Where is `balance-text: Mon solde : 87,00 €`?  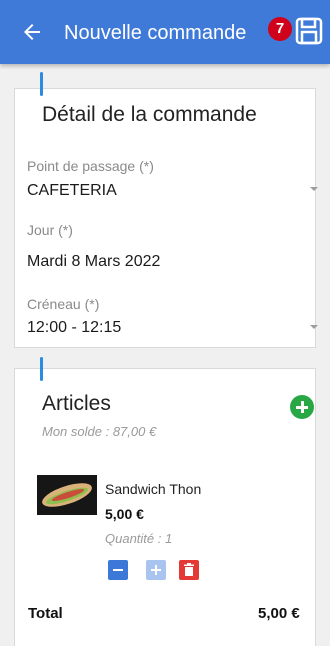 balance-text: Mon solde : 87,00 € is located at coordinates (99, 431).